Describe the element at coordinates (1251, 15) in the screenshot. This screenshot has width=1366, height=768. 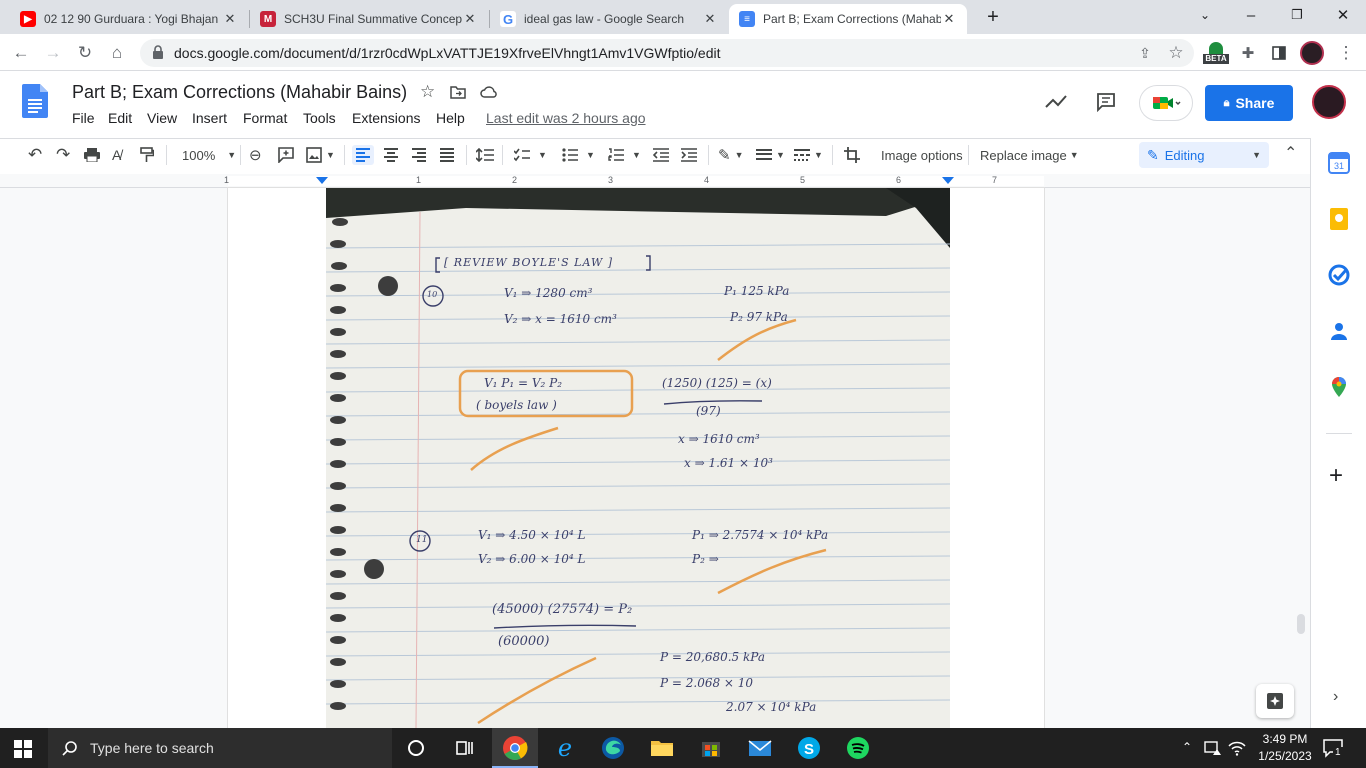
I see `minimize-button: –` at that location.